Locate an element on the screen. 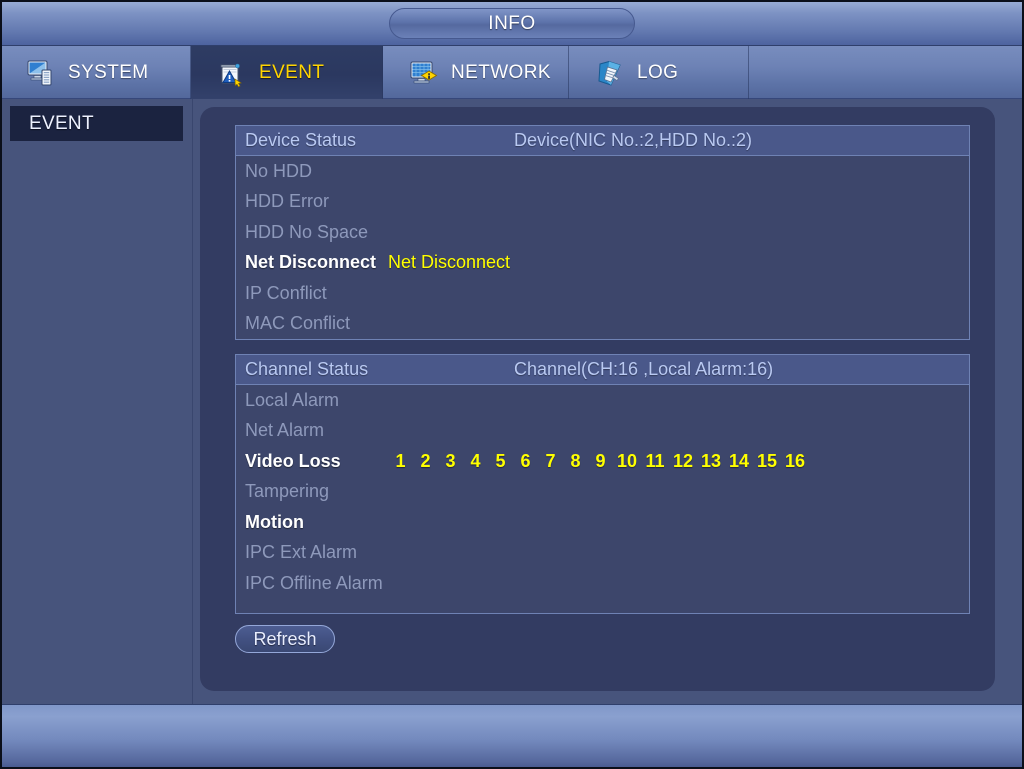 The width and height of the screenshot is (1024, 769). channel-status-title: Channel Status is located at coordinates (307, 369).